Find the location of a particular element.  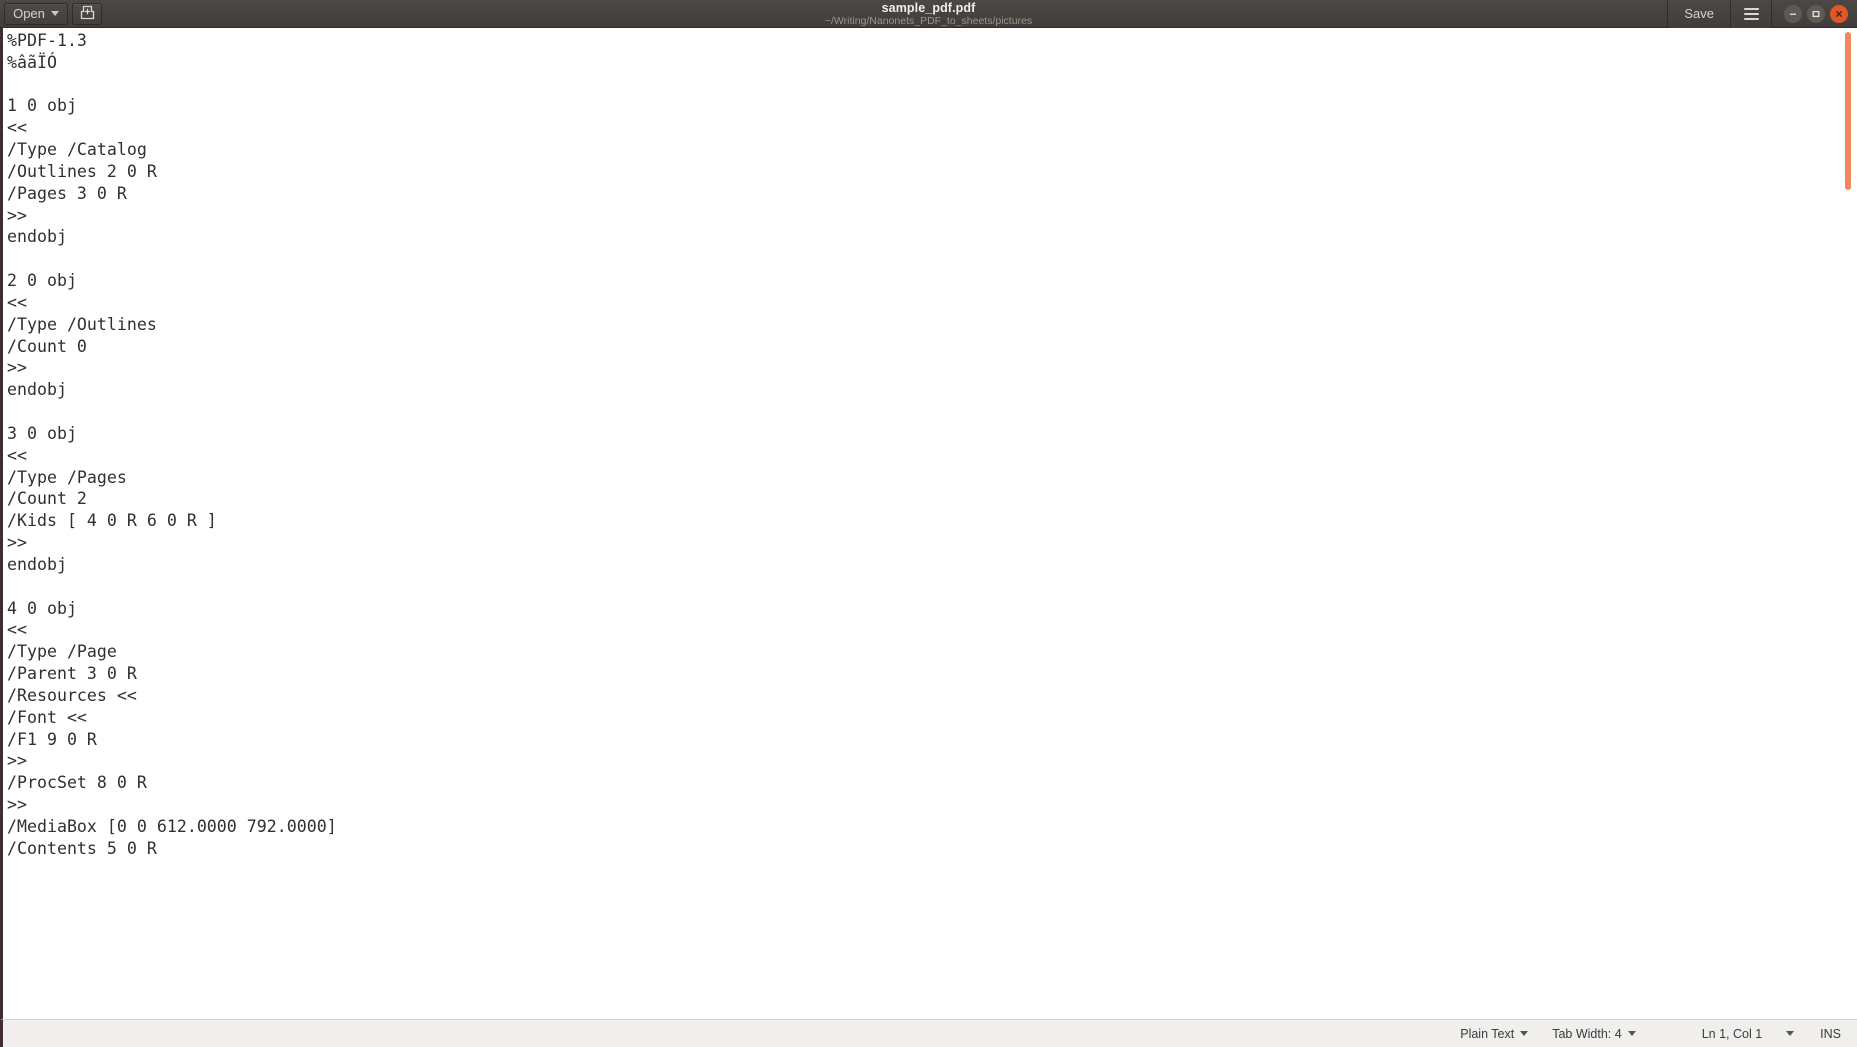

save-button-label: Save is located at coordinates (1699, 13).